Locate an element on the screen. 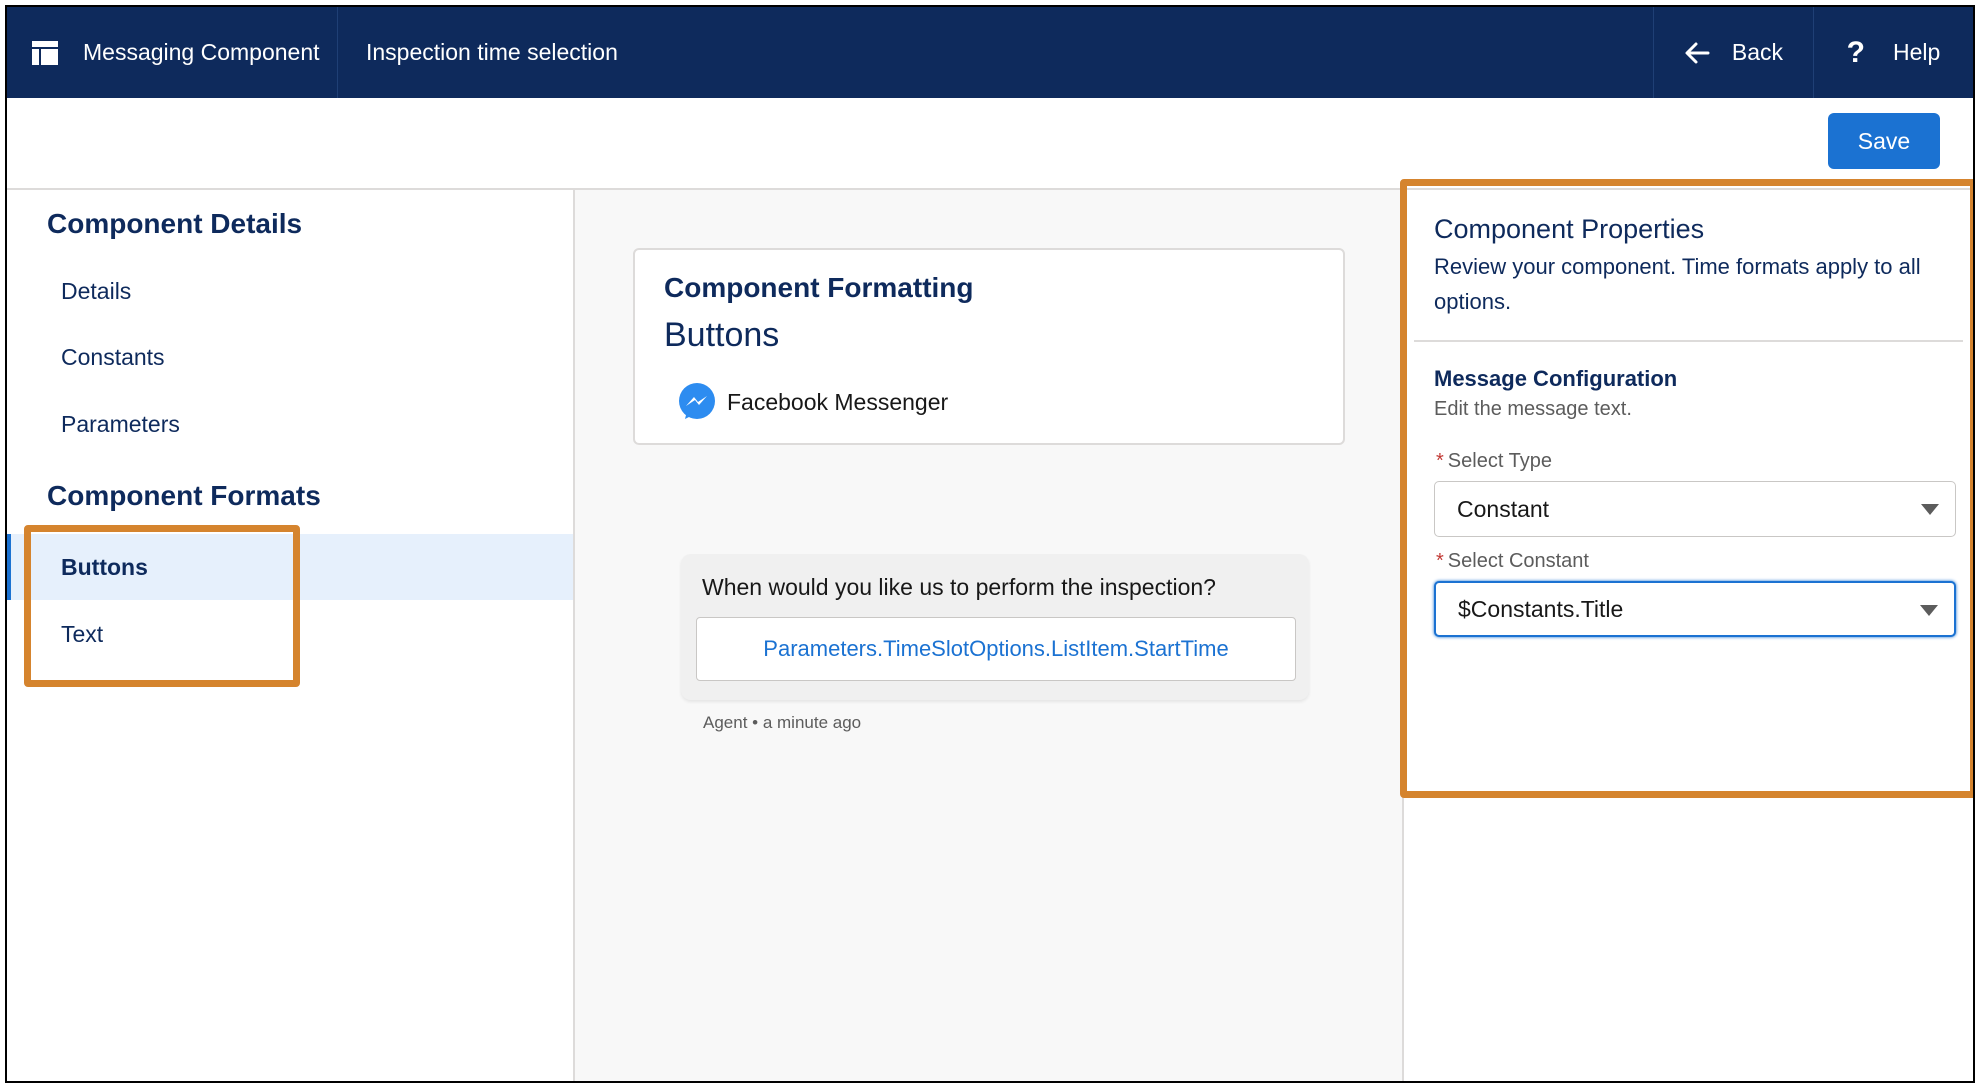 The width and height of the screenshot is (1982, 1088). select-constant-label-text: Select Constant is located at coordinates (1518, 561).